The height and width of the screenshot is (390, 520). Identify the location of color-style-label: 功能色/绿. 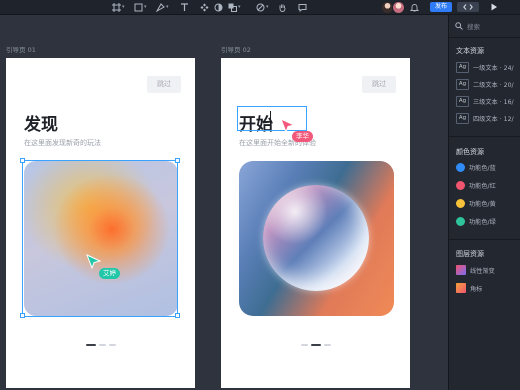
(482, 222).